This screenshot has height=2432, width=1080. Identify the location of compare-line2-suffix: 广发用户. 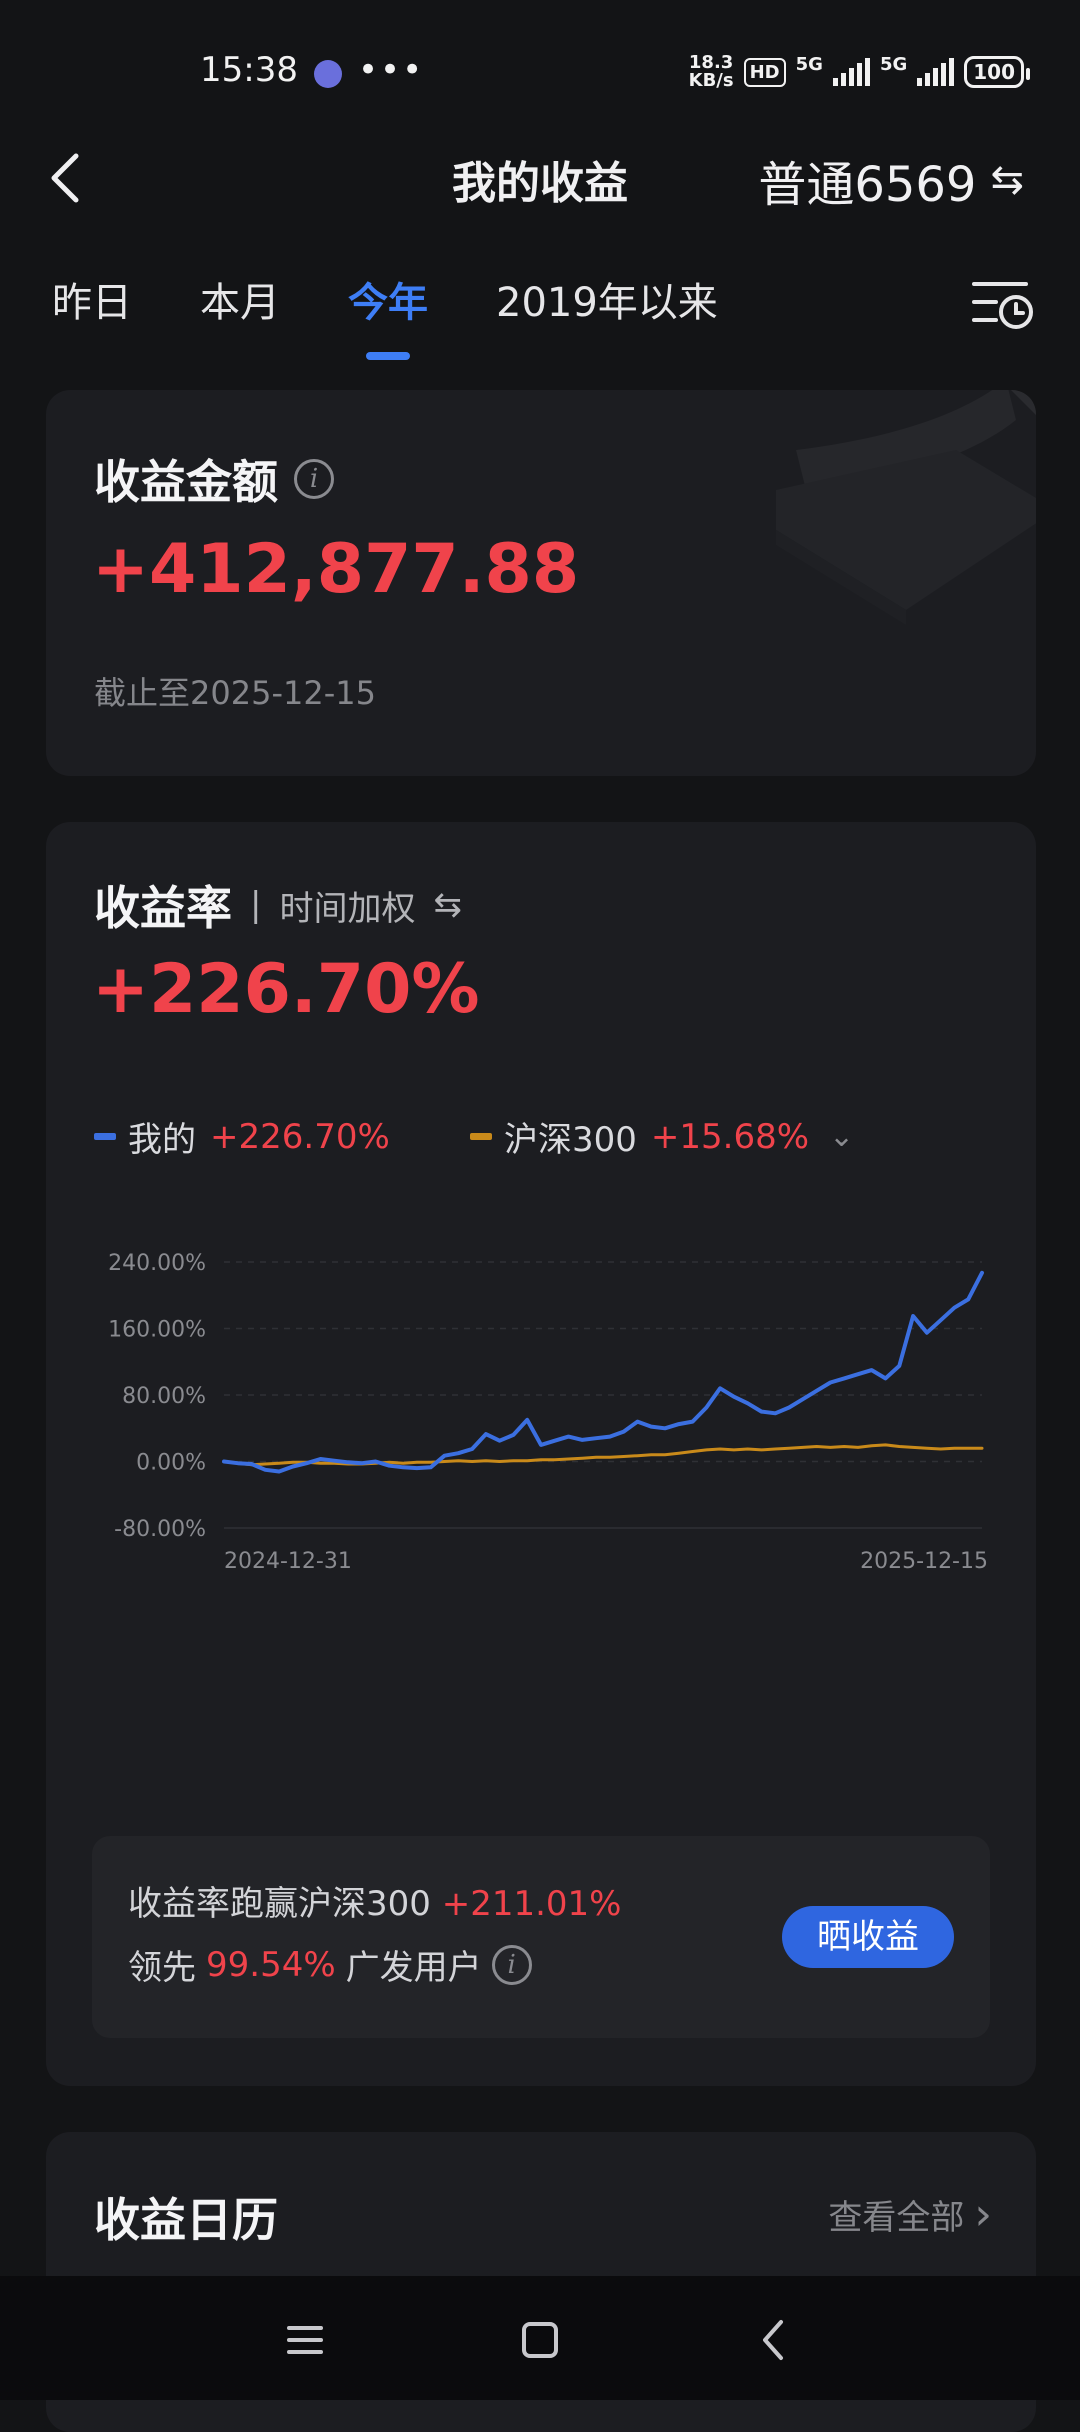
(413, 1968).